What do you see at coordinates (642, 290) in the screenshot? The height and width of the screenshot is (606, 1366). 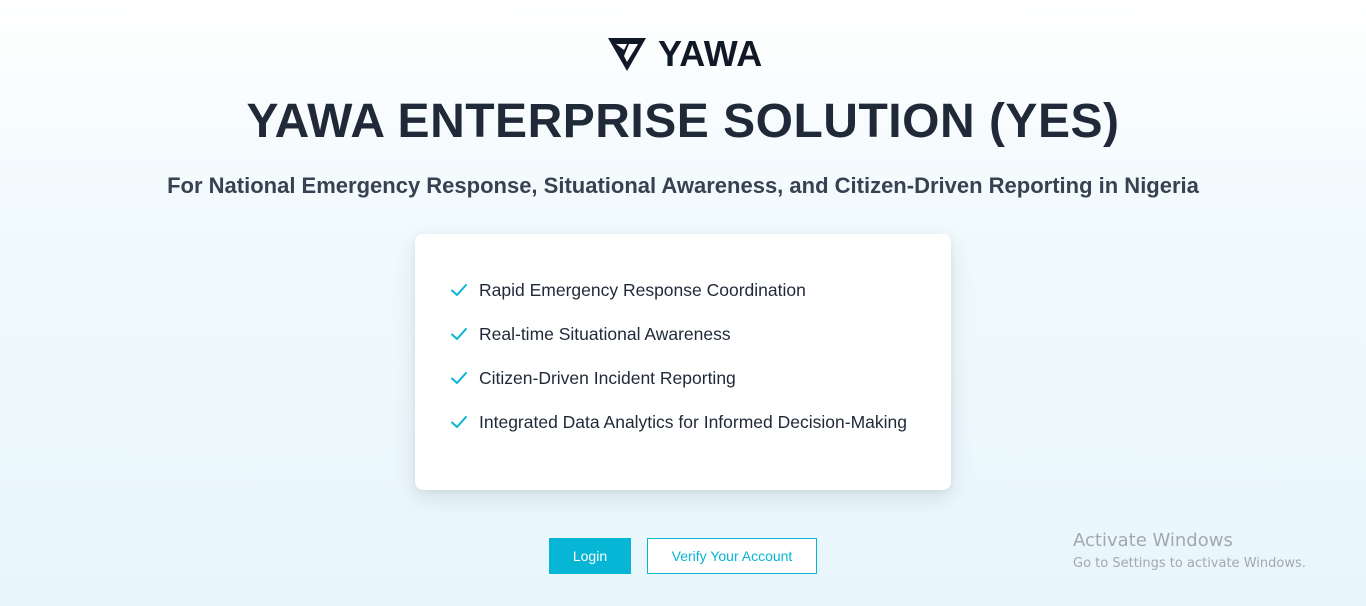 I see `feature-label: Rapid Emergency Response Coordination` at bounding box center [642, 290].